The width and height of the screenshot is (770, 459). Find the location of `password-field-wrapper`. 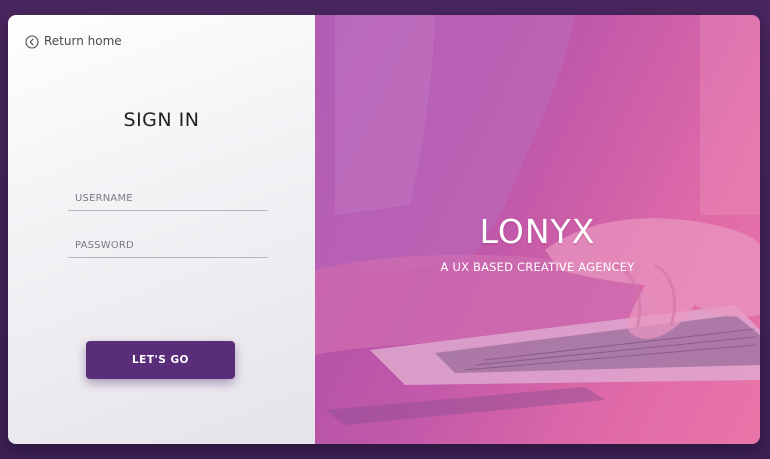

password-field-wrapper is located at coordinates (168, 249).